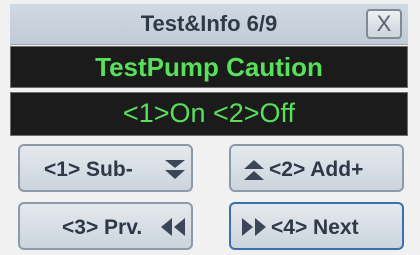  Describe the element at coordinates (175, 169) in the screenshot. I see `double-chevron-down-icon` at that location.